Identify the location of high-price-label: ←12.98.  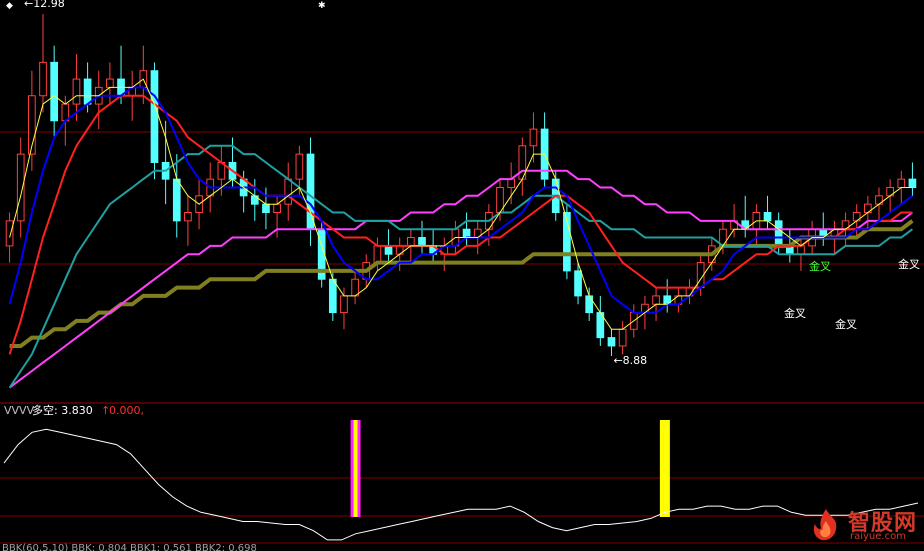
(44, 5).